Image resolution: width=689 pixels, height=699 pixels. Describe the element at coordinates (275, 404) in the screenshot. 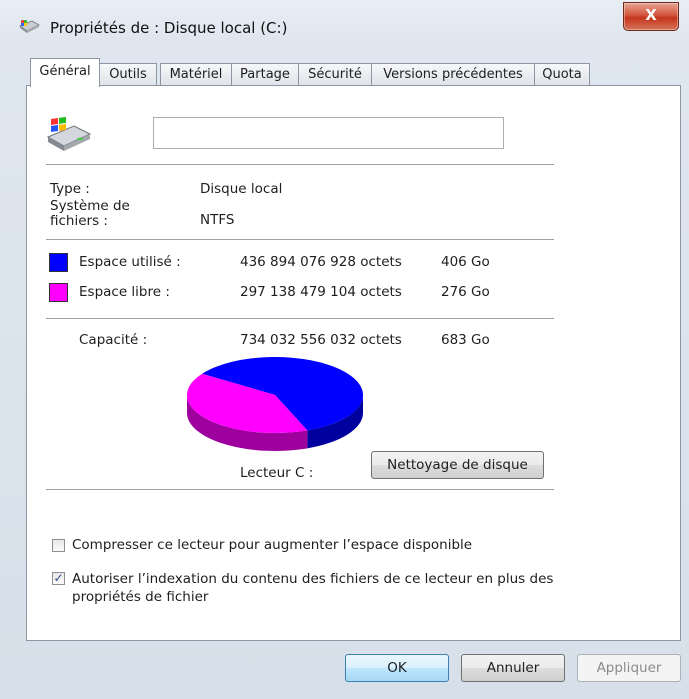

I see `disk-usage-pie-chart` at that location.